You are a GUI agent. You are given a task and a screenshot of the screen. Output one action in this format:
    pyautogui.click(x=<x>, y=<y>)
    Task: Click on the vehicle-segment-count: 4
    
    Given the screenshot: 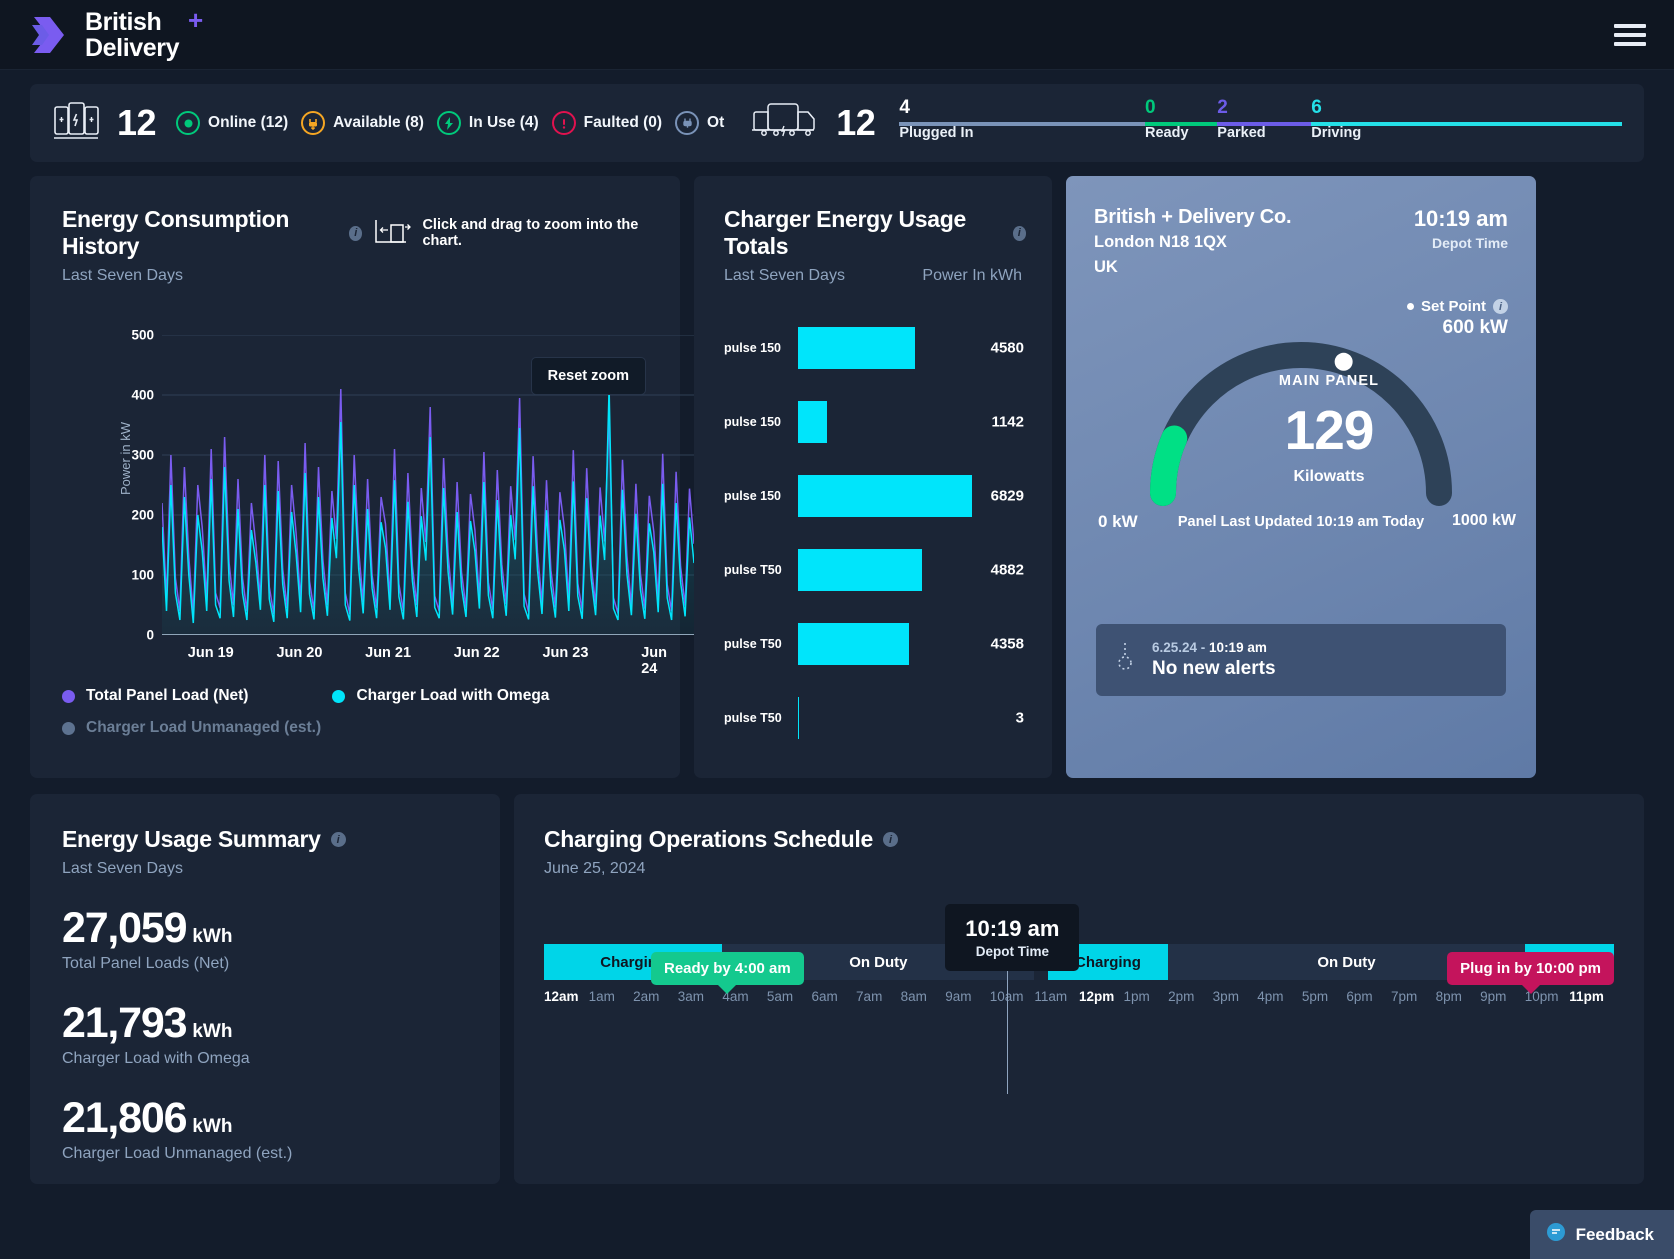 What is the action you would take?
    pyautogui.click(x=904, y=107)
    